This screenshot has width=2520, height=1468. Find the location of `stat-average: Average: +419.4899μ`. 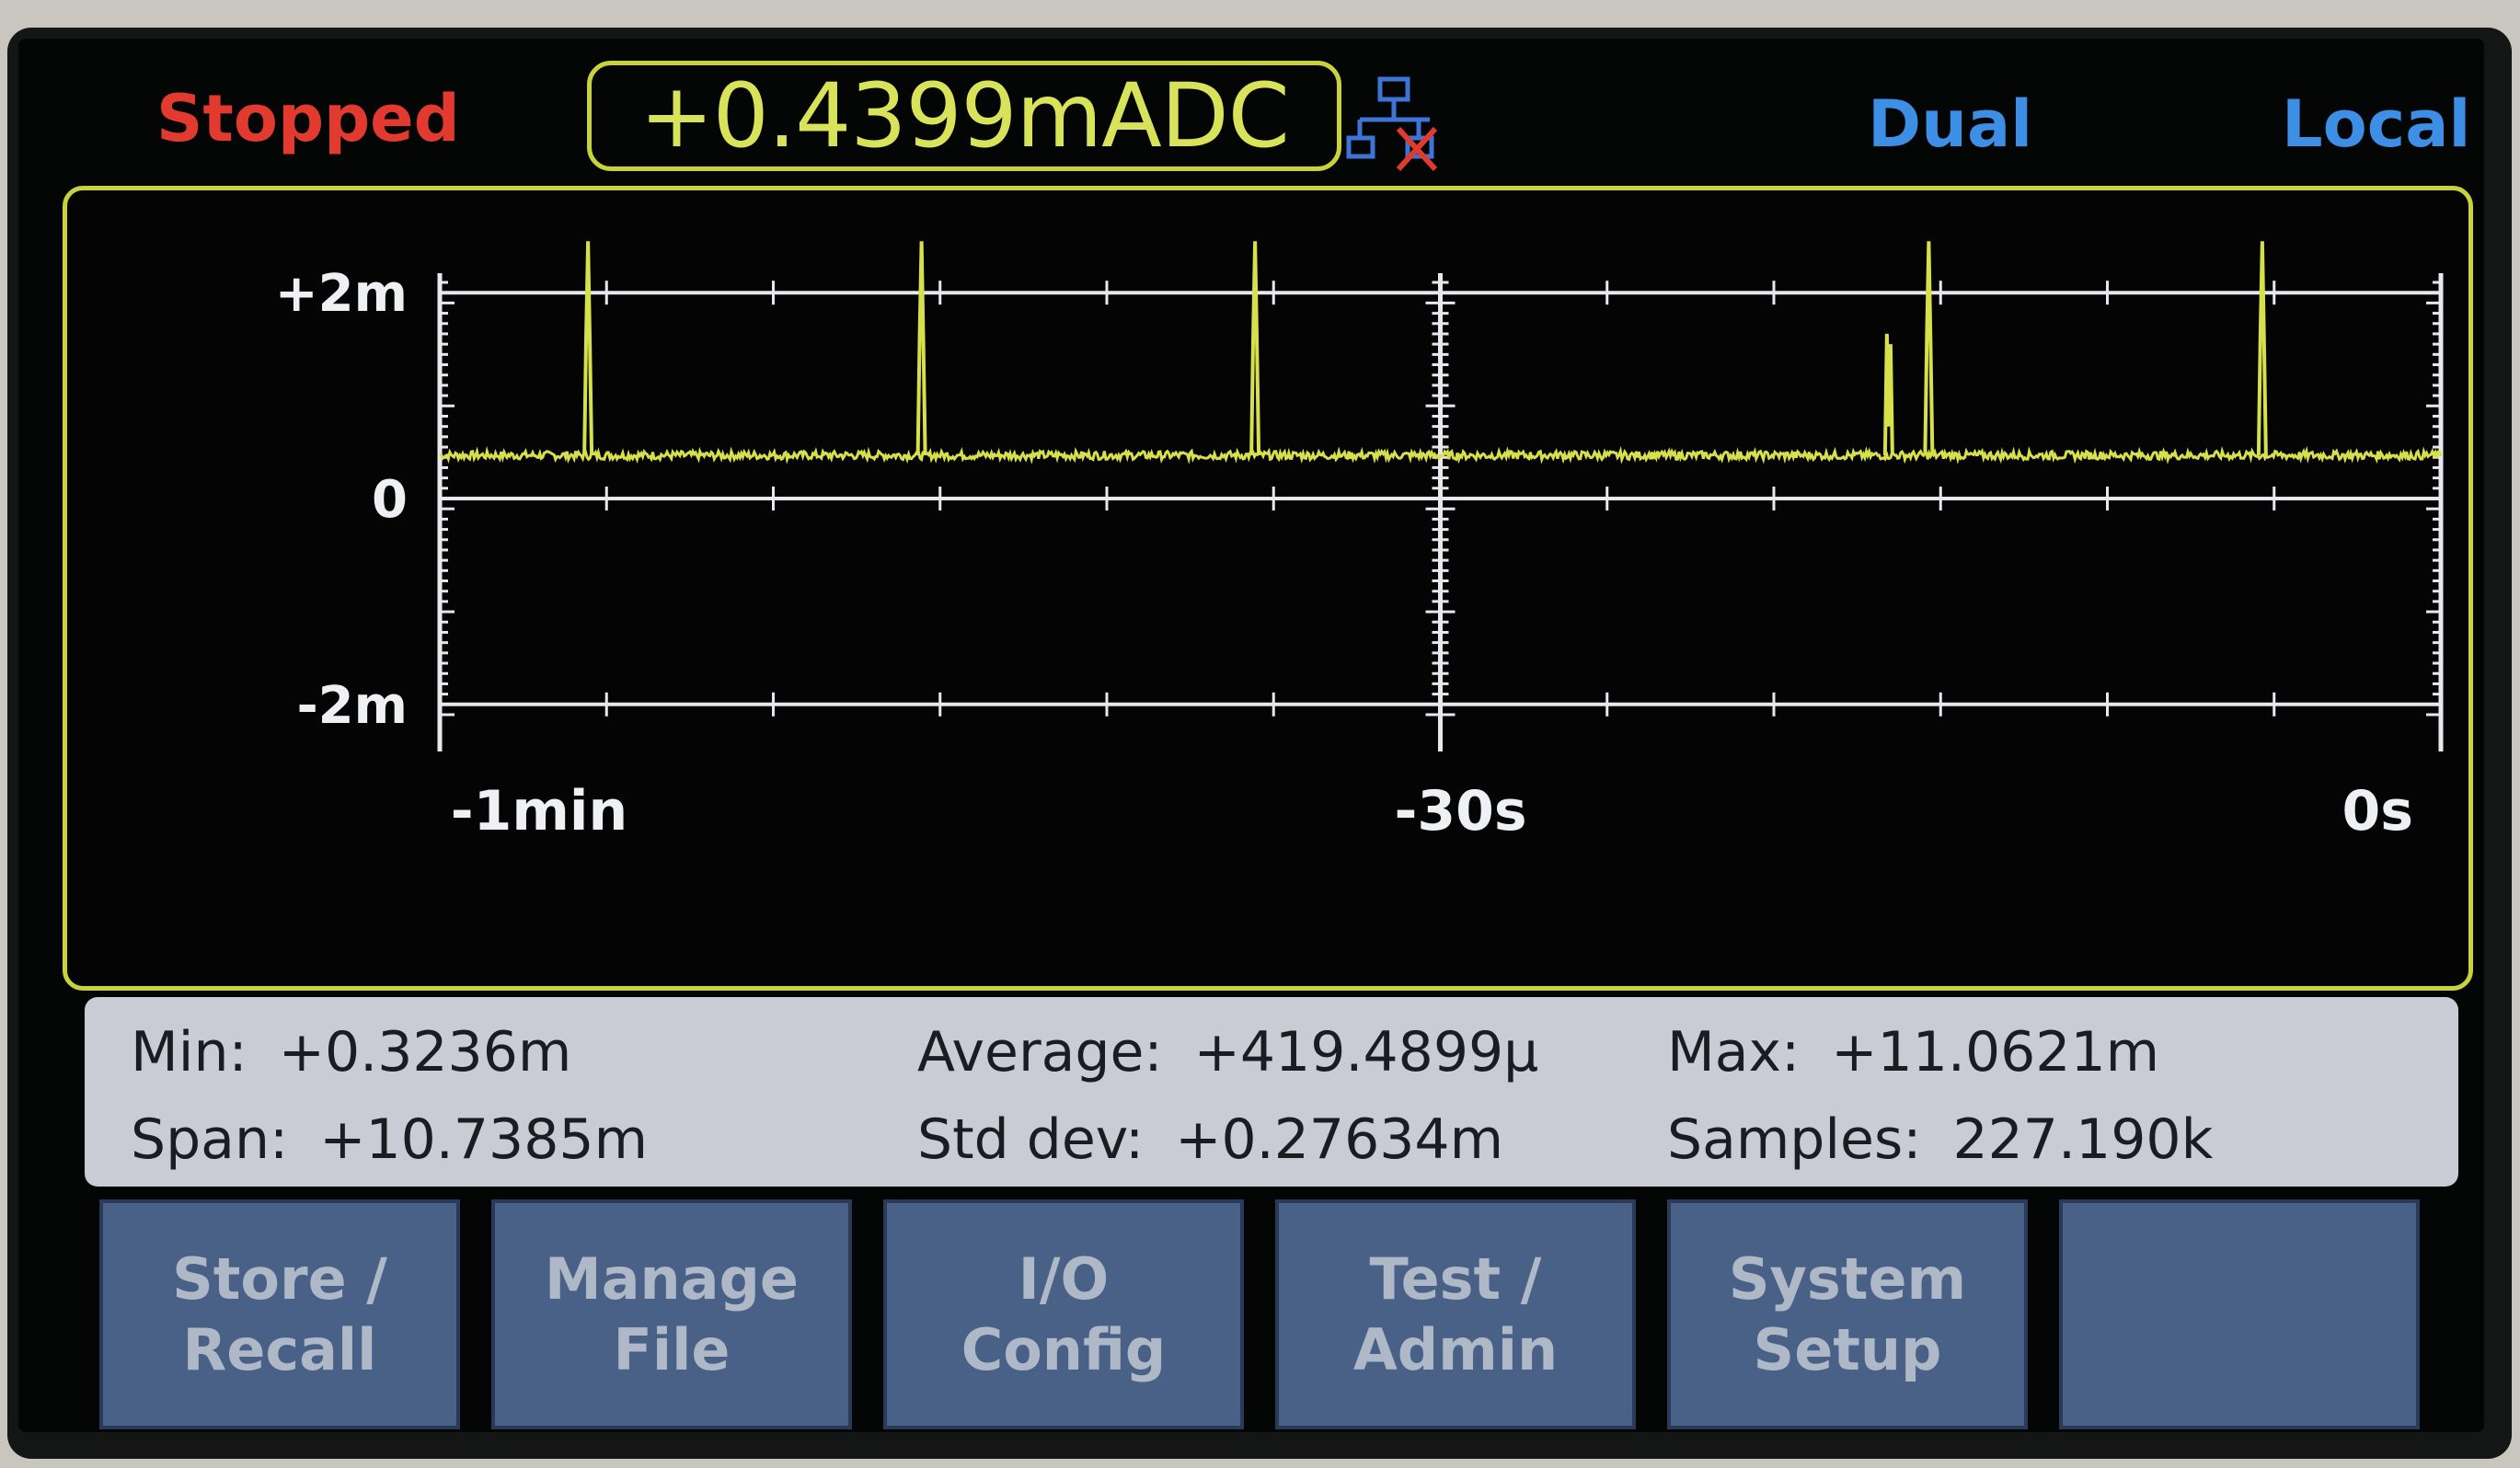

stat-average: Average: +419.4899μ is located at coordinates (1227, 1052).